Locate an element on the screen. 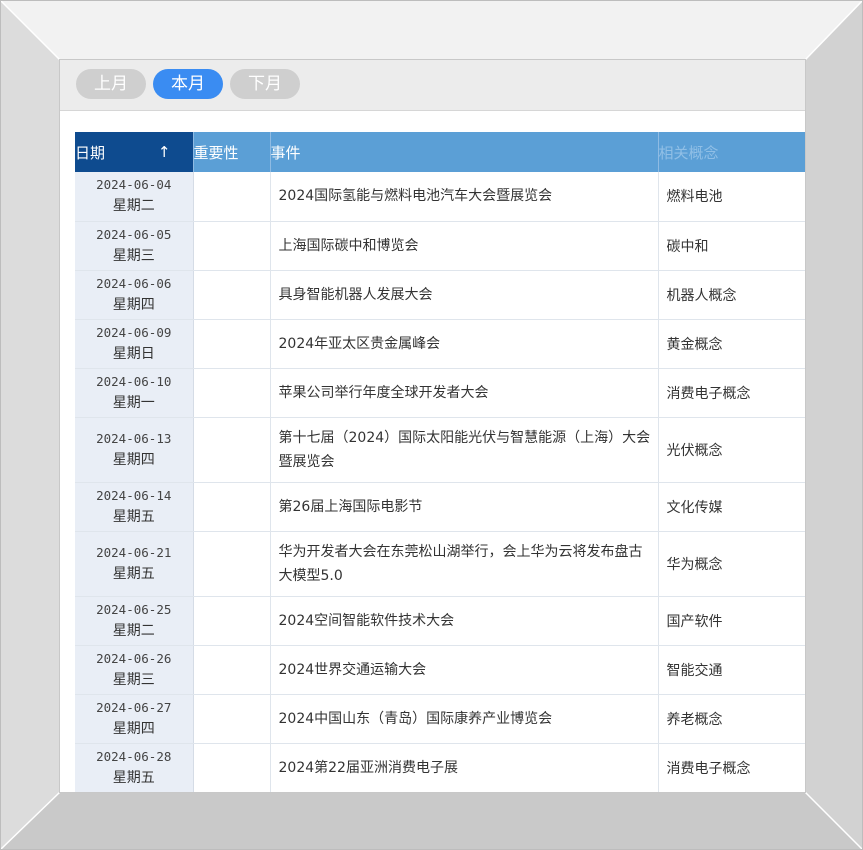 The width and height of the screenshot is (863, 850). prev-month-button: 上月 is located at coordinates (111, 84).